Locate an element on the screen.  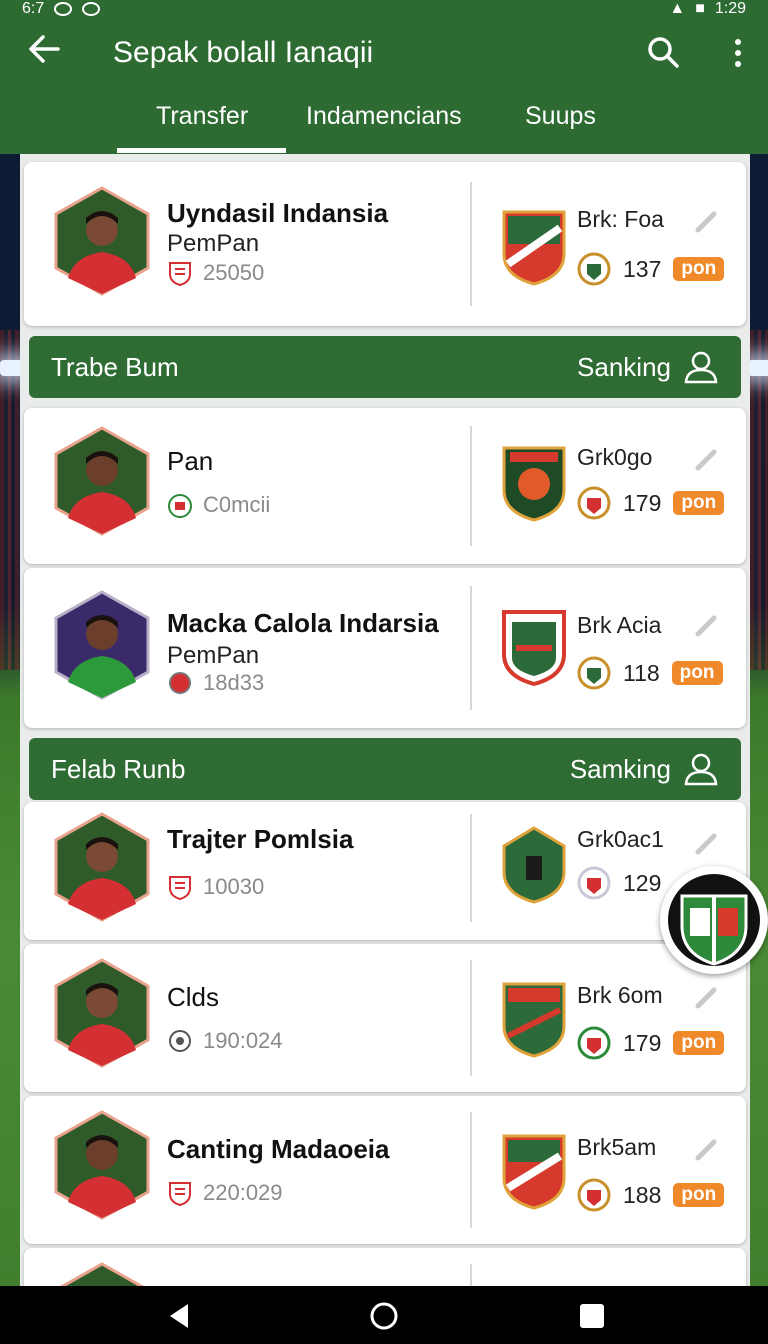
status-bar: 6:7 ▲ ■ 1:29 is located at coordinates (384, 9).